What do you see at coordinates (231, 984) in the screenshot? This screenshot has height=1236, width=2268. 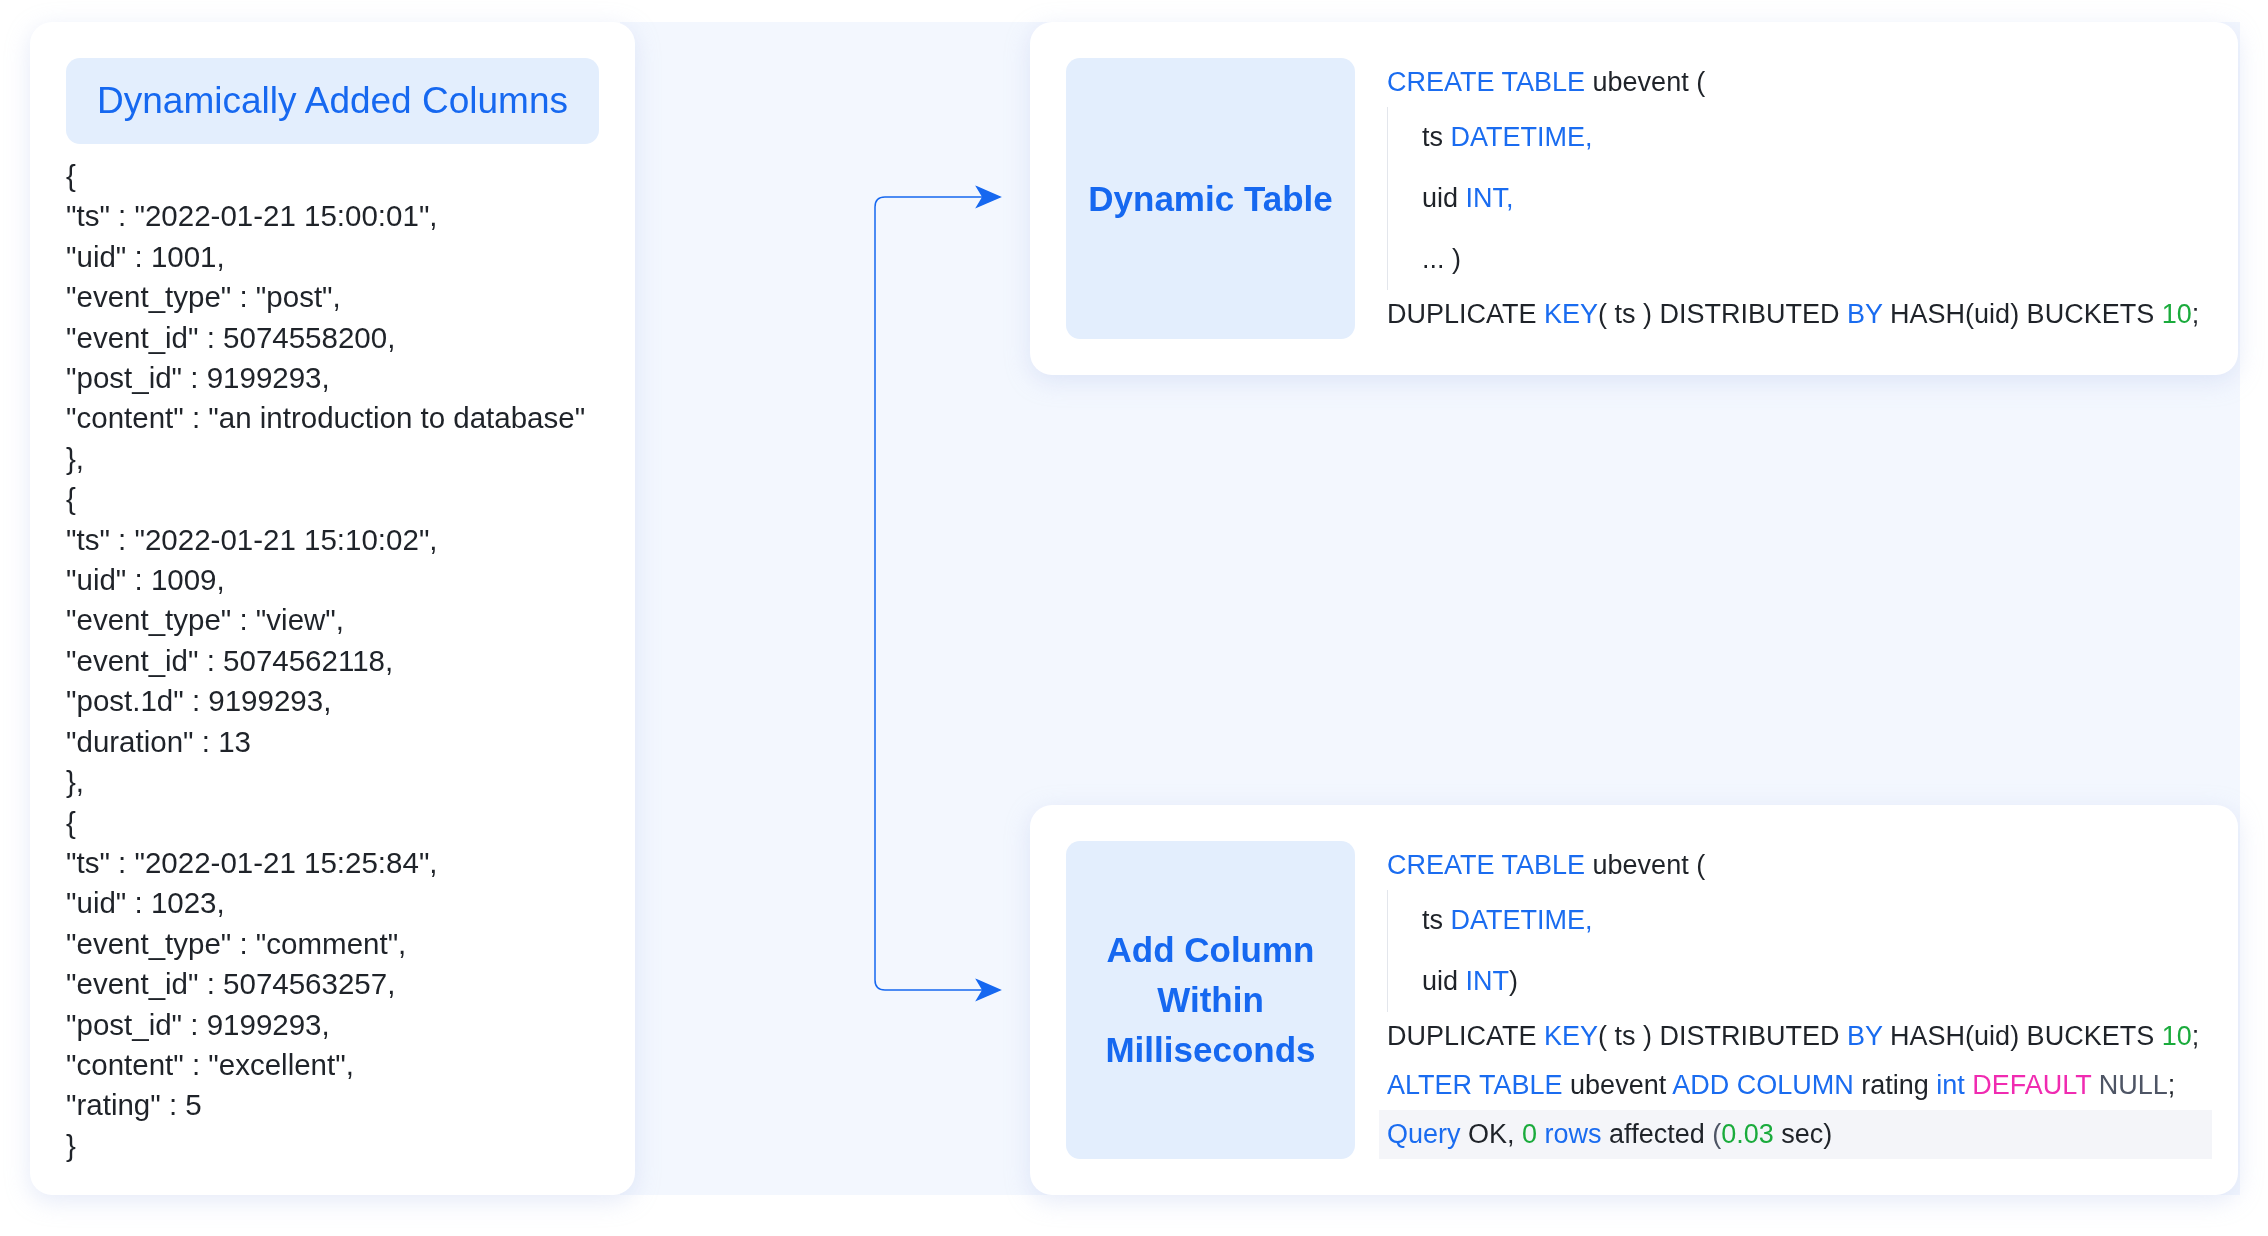 I see `json-line: "event_id" : 5074563257,` at bounding box center [231, 984].